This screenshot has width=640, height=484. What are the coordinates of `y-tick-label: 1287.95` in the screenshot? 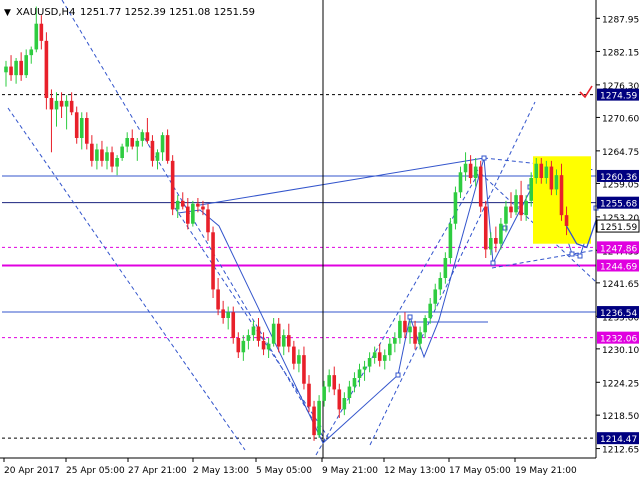 It's located at (620, 20).